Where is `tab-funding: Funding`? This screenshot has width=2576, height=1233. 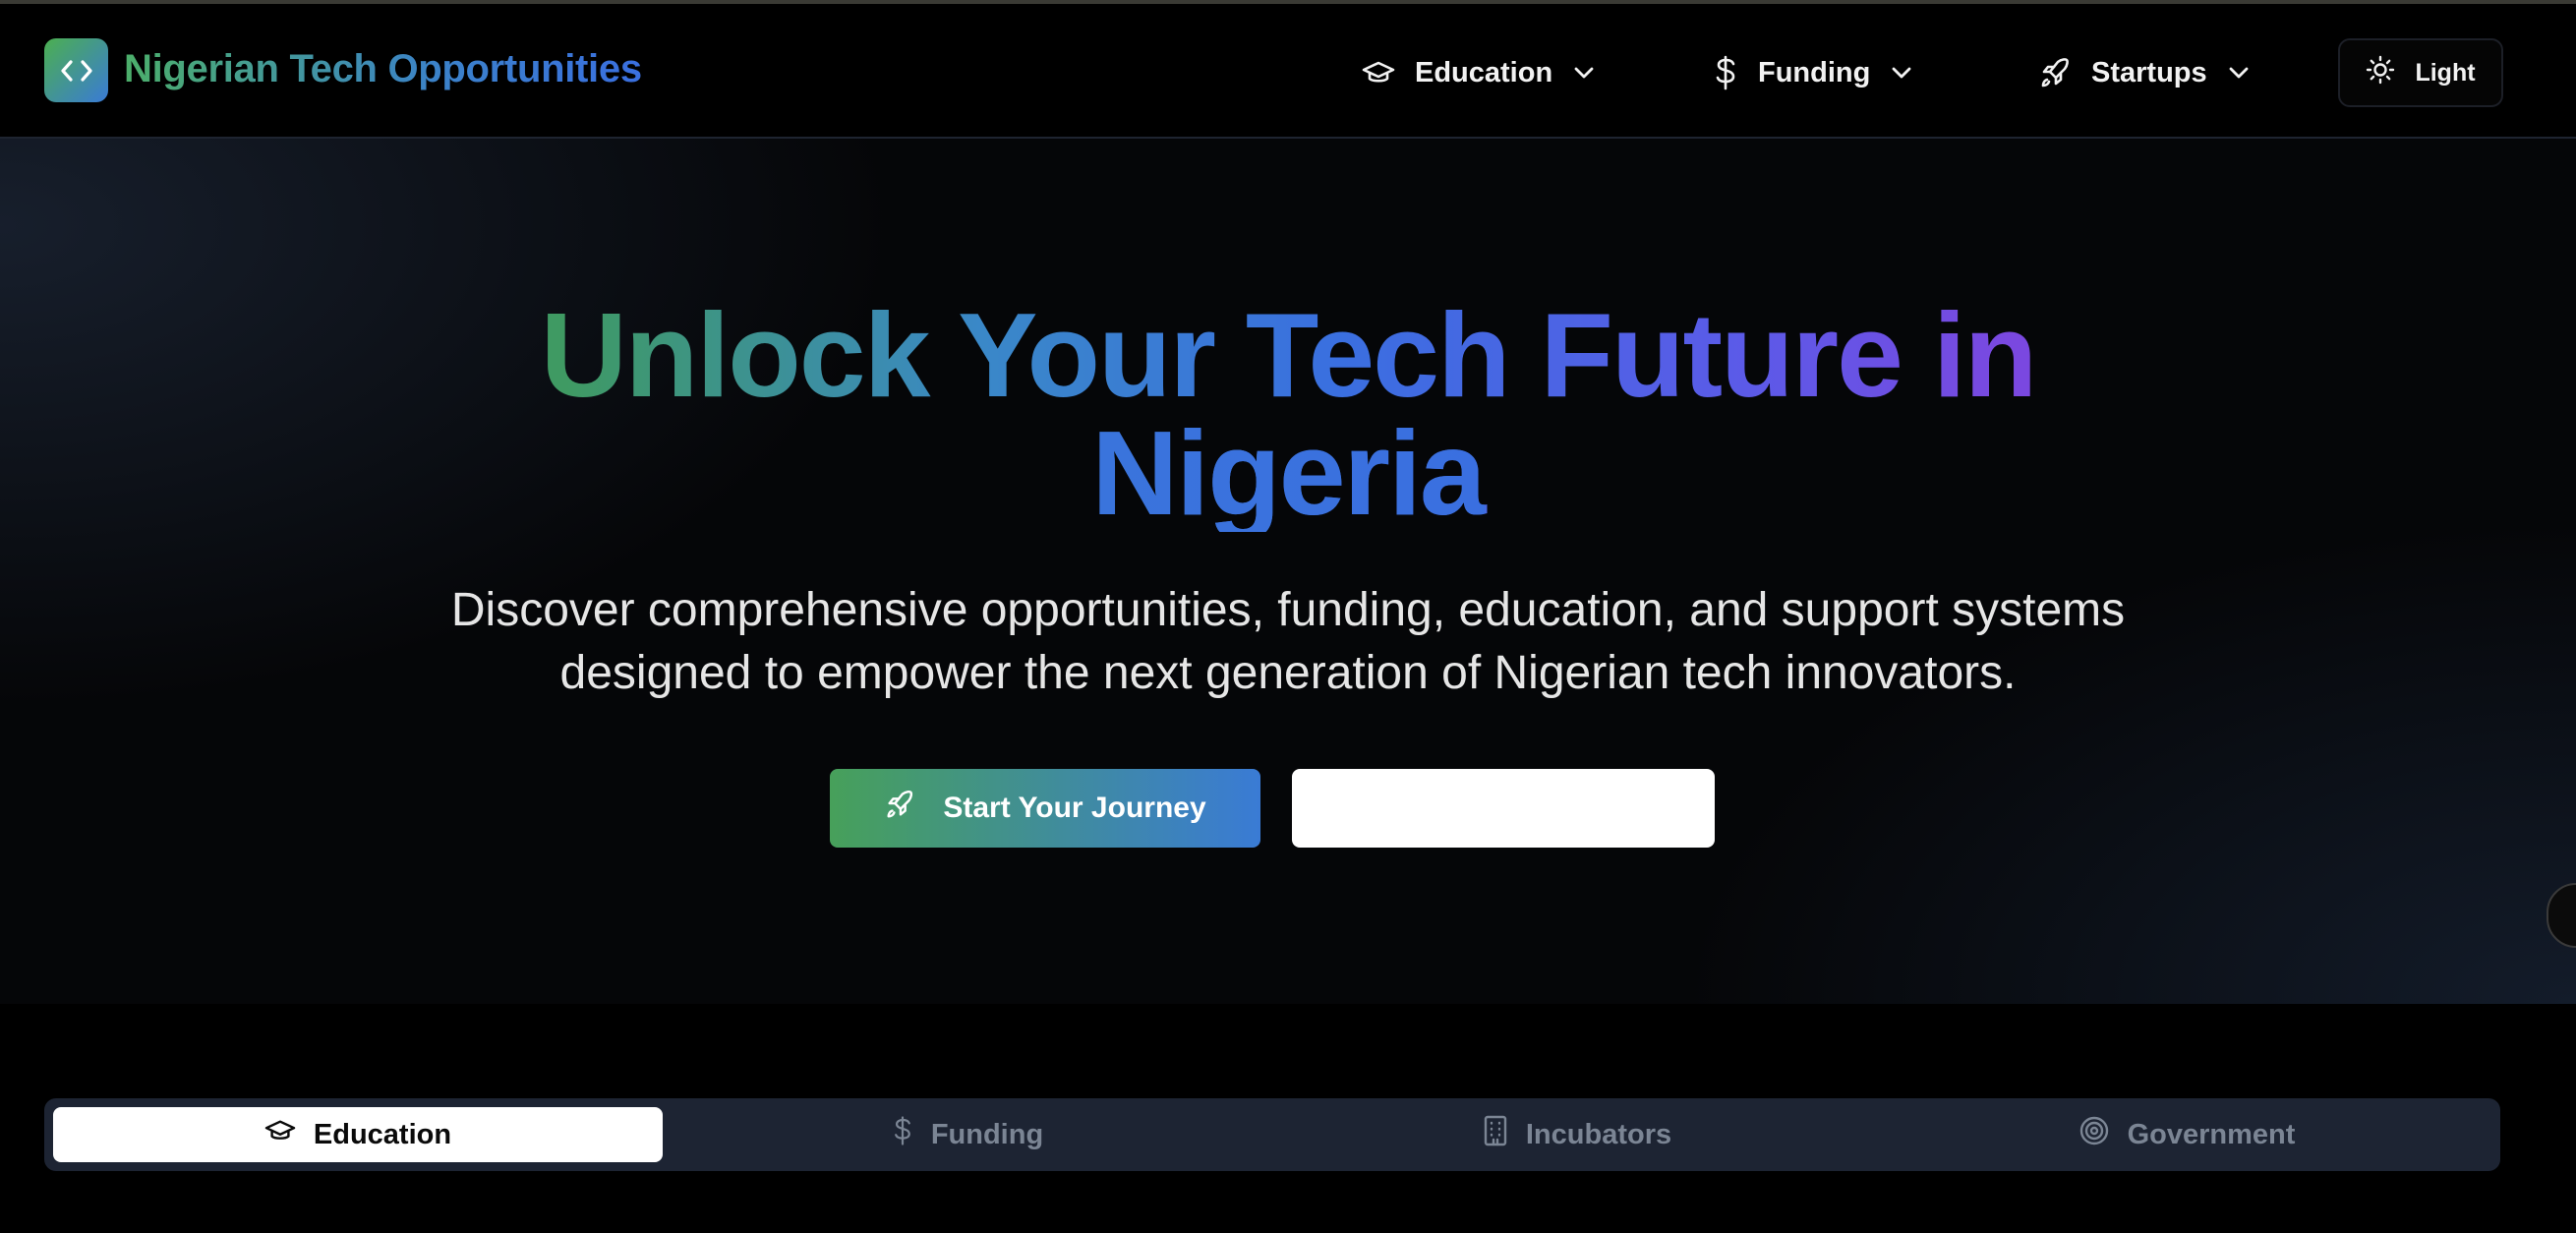
tab-funding: Funding is located at coordinates (967, 1135).